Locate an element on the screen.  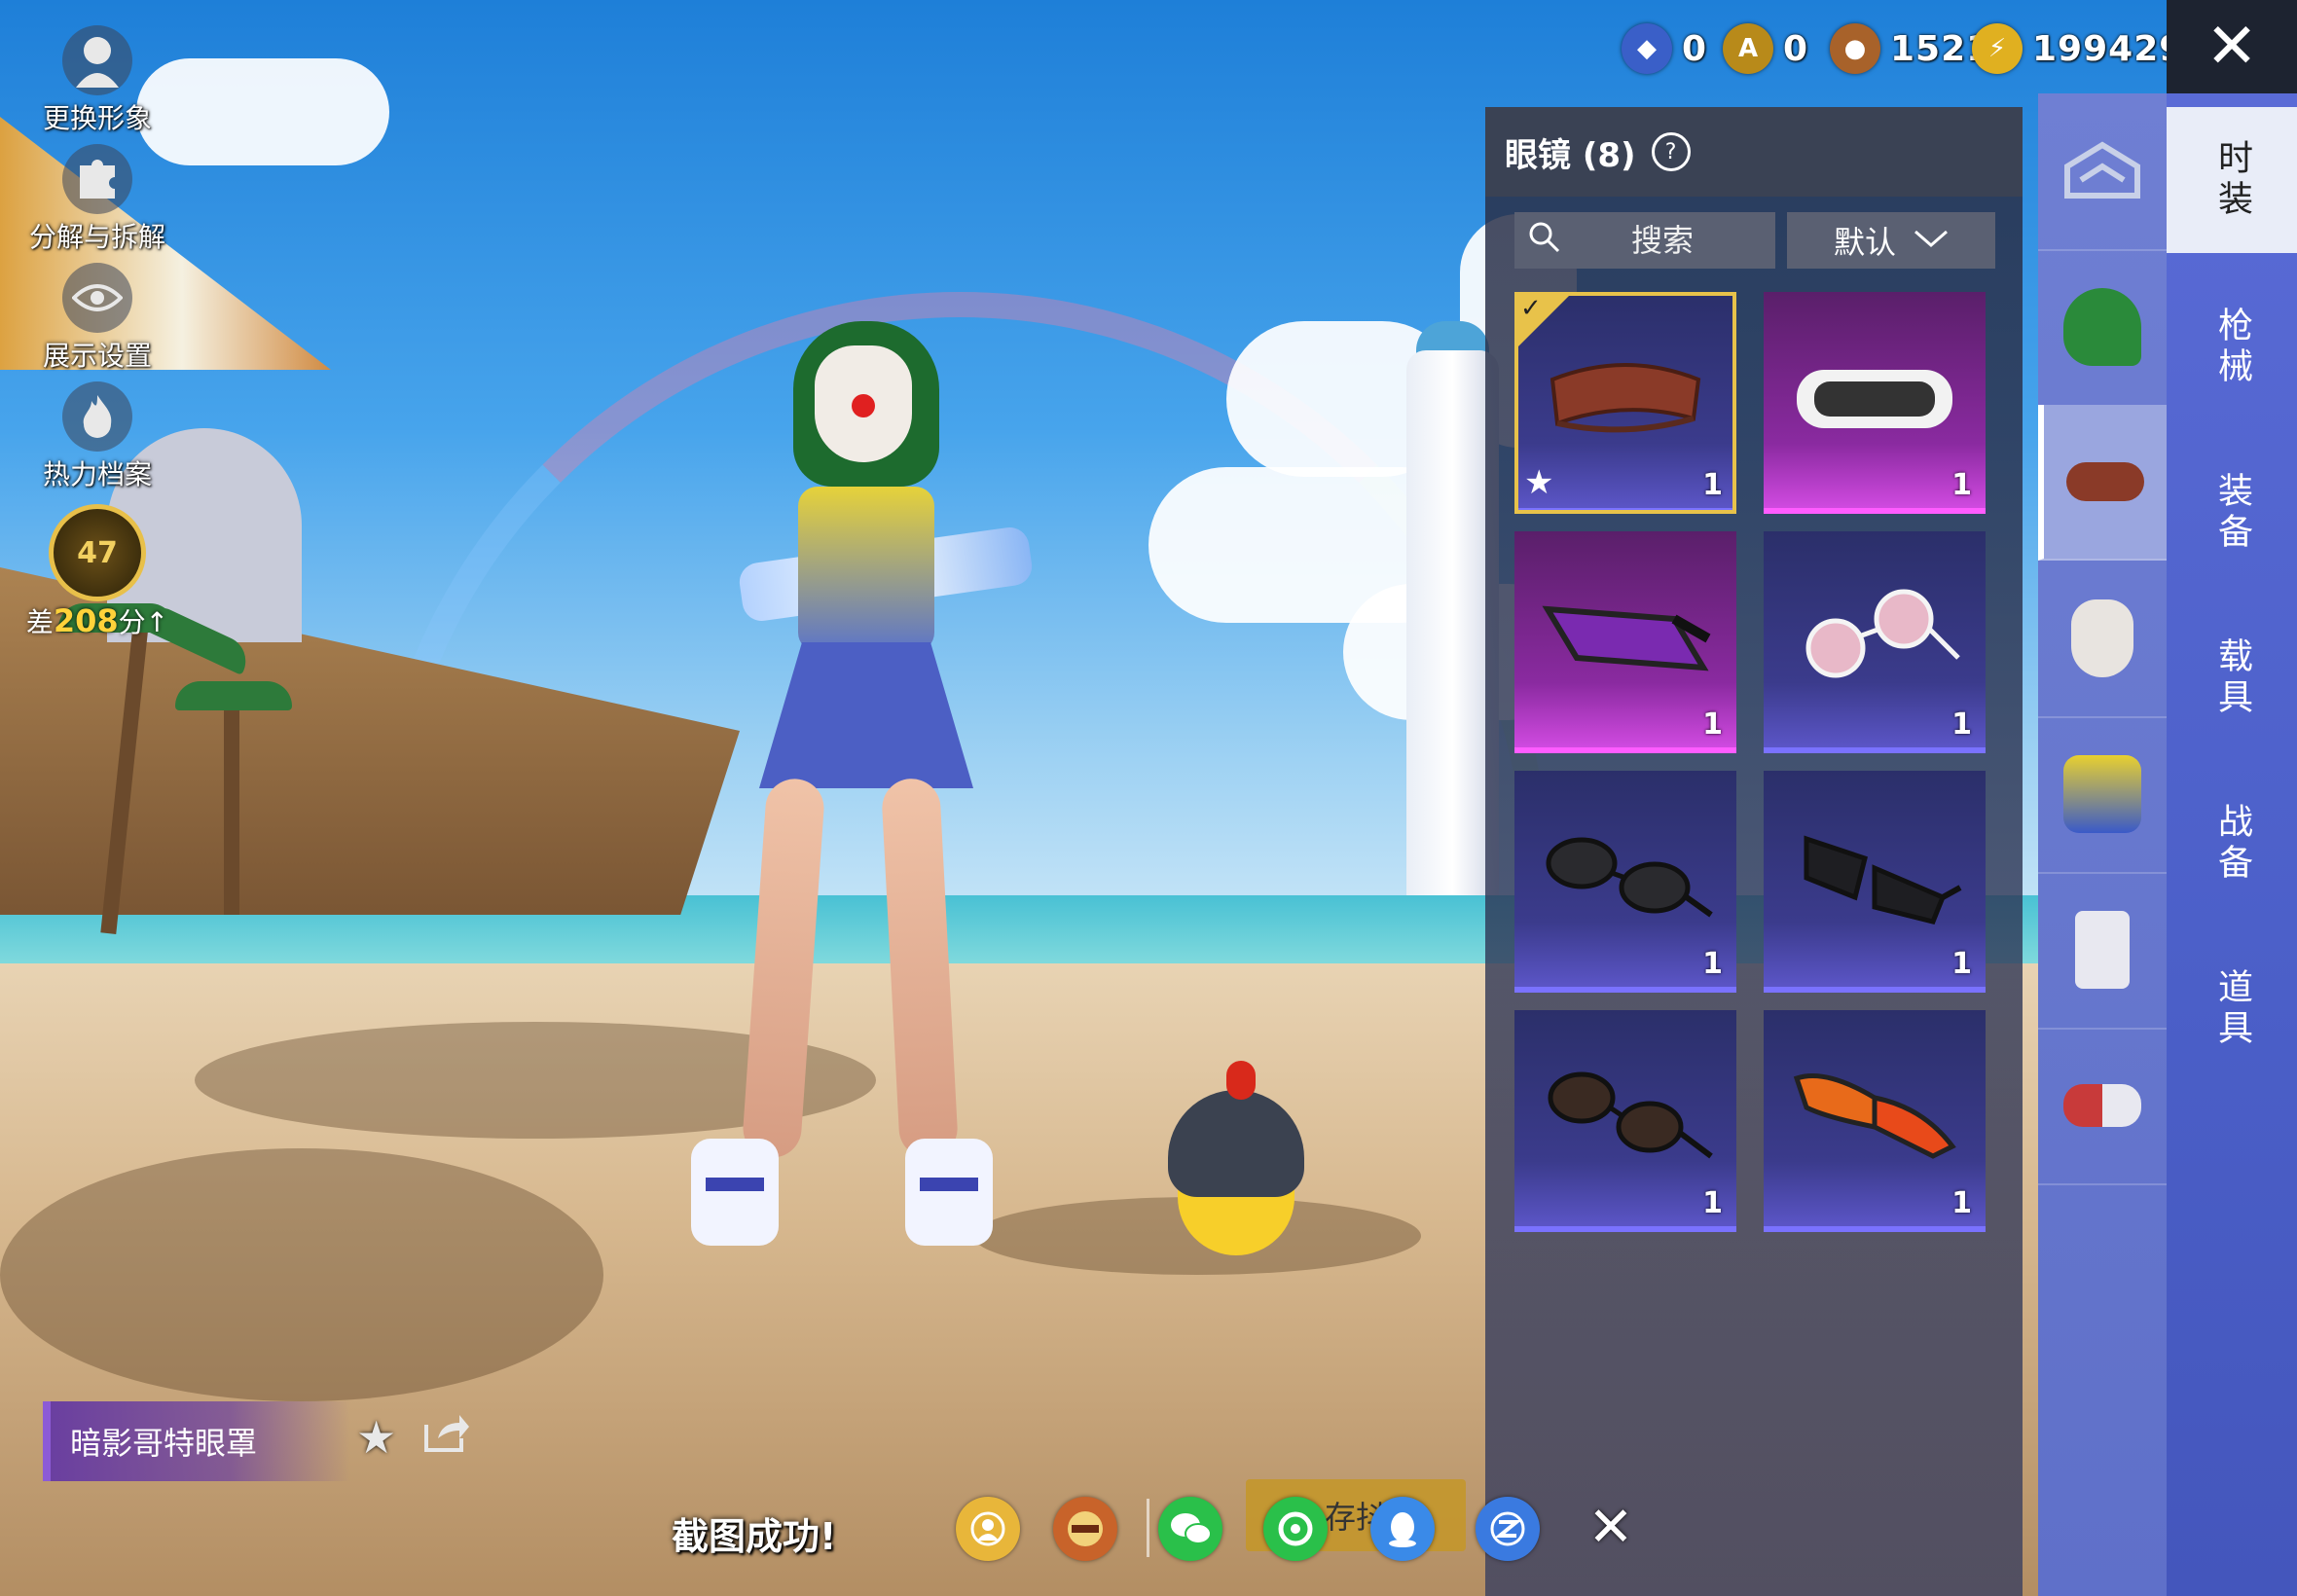
help-icon: ? is located at coordinates (1671, 151).